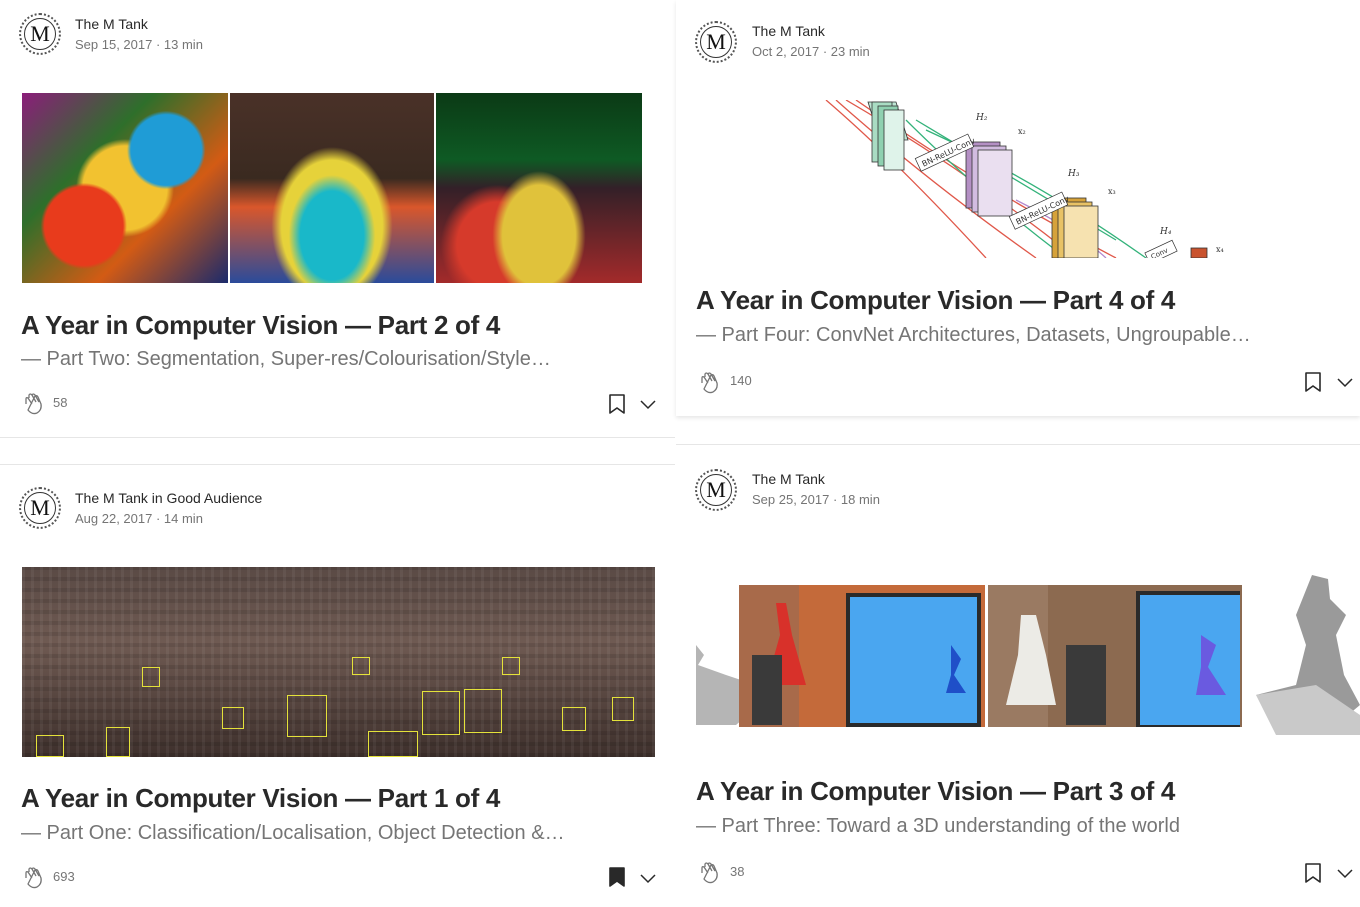  What do you see at coordinates (139, 44) in the screenshot?
I see `post-meta: Sep 15, 2017 · 13 min` at bounding box center [139, 44].